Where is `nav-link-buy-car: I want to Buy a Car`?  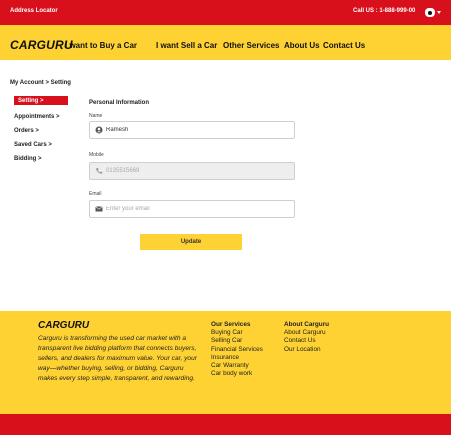
nav-link-buy-car: I want to Buy a Car is located at coordinates (101, 45).